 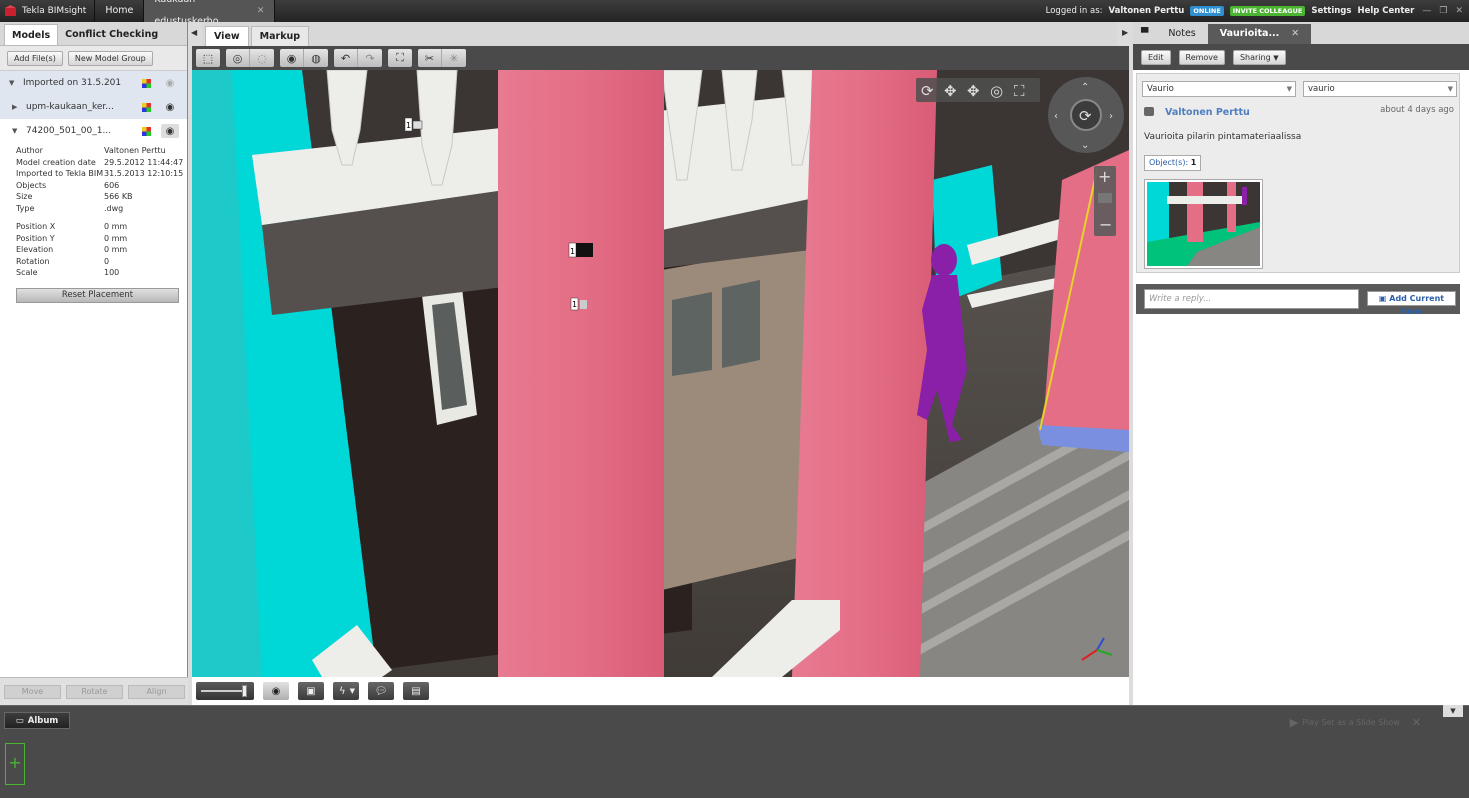 I want to click on invite-colleague-button: INVITE COLLEAGUE, so click(x=1267, y=11).